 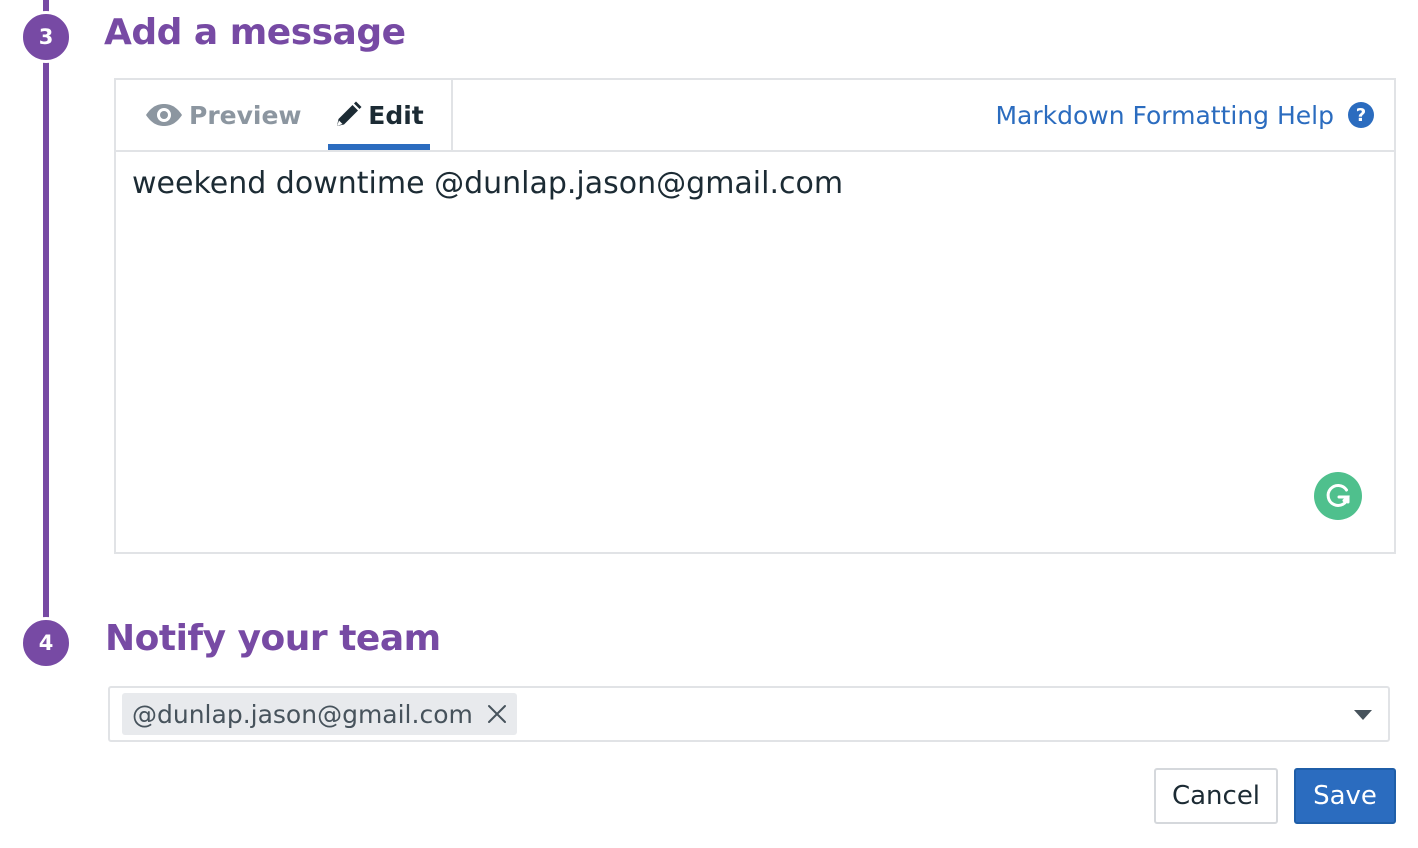 What do you see at coordinates (1164, 115) in the screenshot?
I see `markdown-help-label: Markdown Formatting Help` at bounding box center [1164, 115].